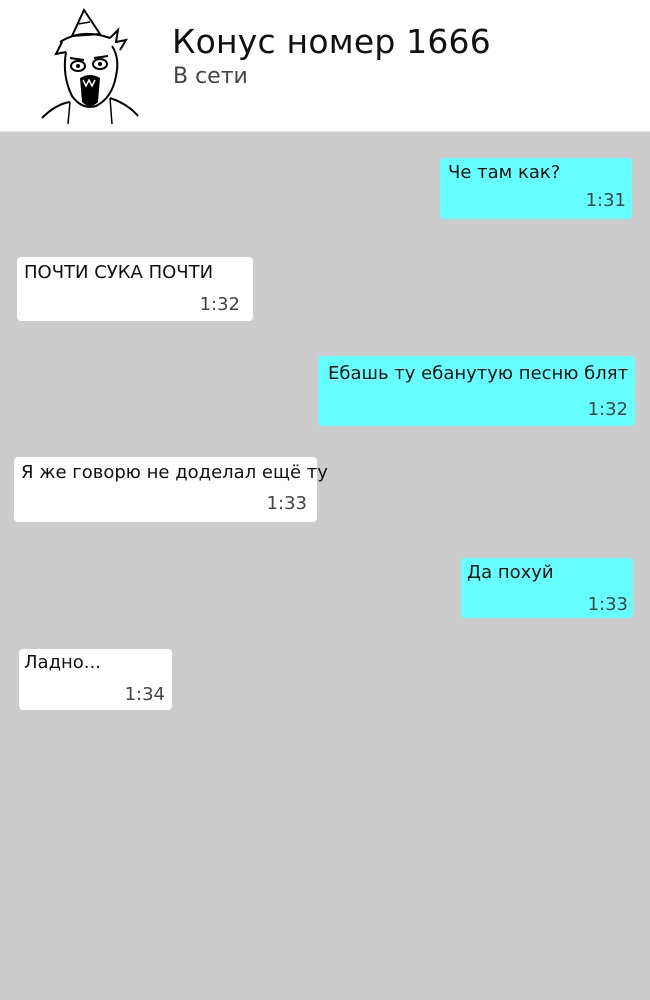  What do you see at coordinates (478, 373) in the screenshot?
I see `message-text: Ебашь ту ебанутую песню блят` at bounding box center [478, 373].